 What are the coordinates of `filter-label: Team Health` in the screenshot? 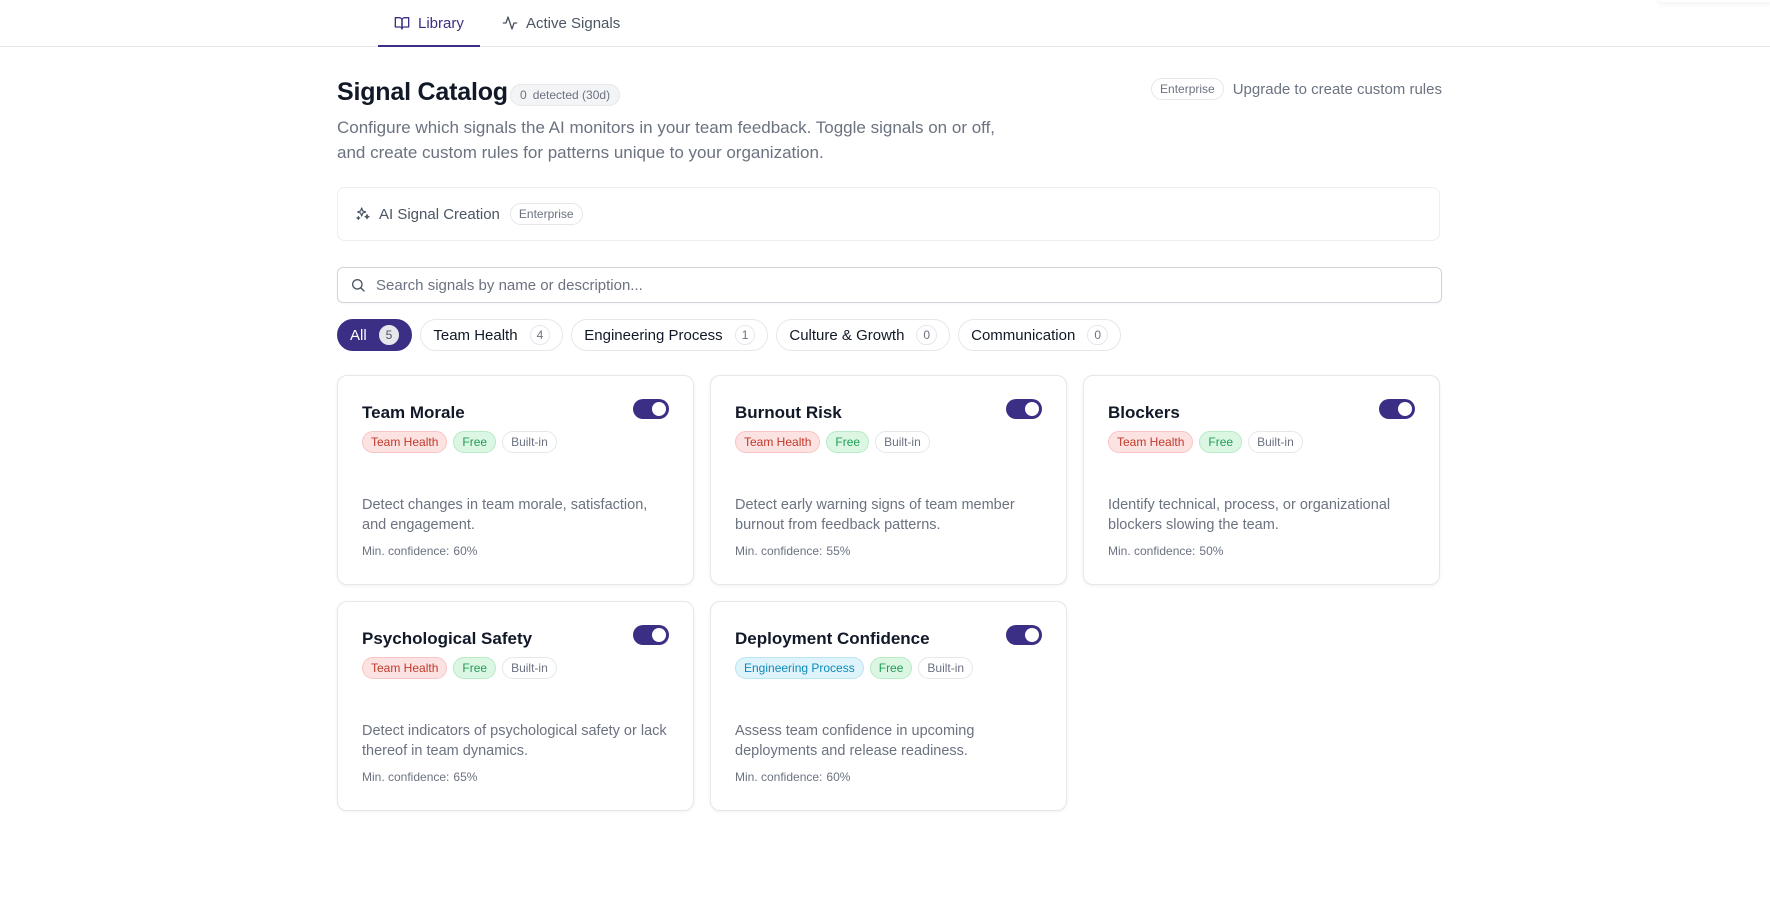 It's located at (475, 335).